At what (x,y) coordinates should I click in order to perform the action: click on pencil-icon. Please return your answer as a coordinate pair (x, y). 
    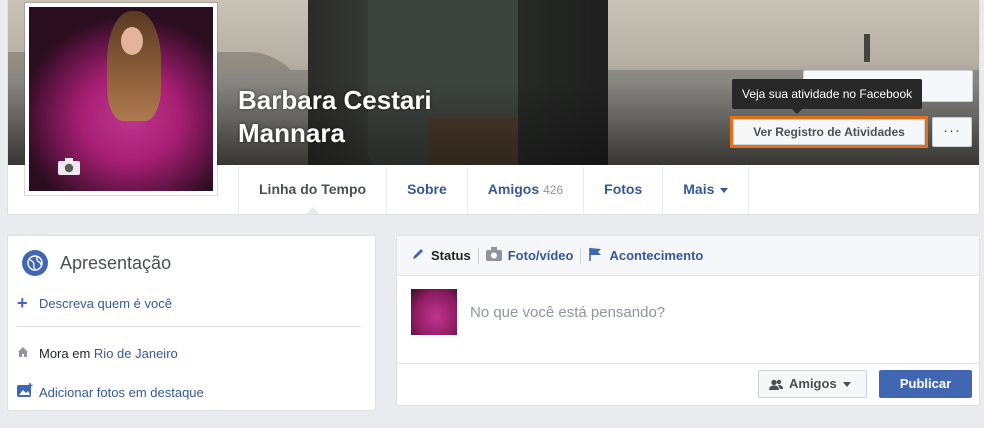
    Looking at the image, I should click on (418, 255).